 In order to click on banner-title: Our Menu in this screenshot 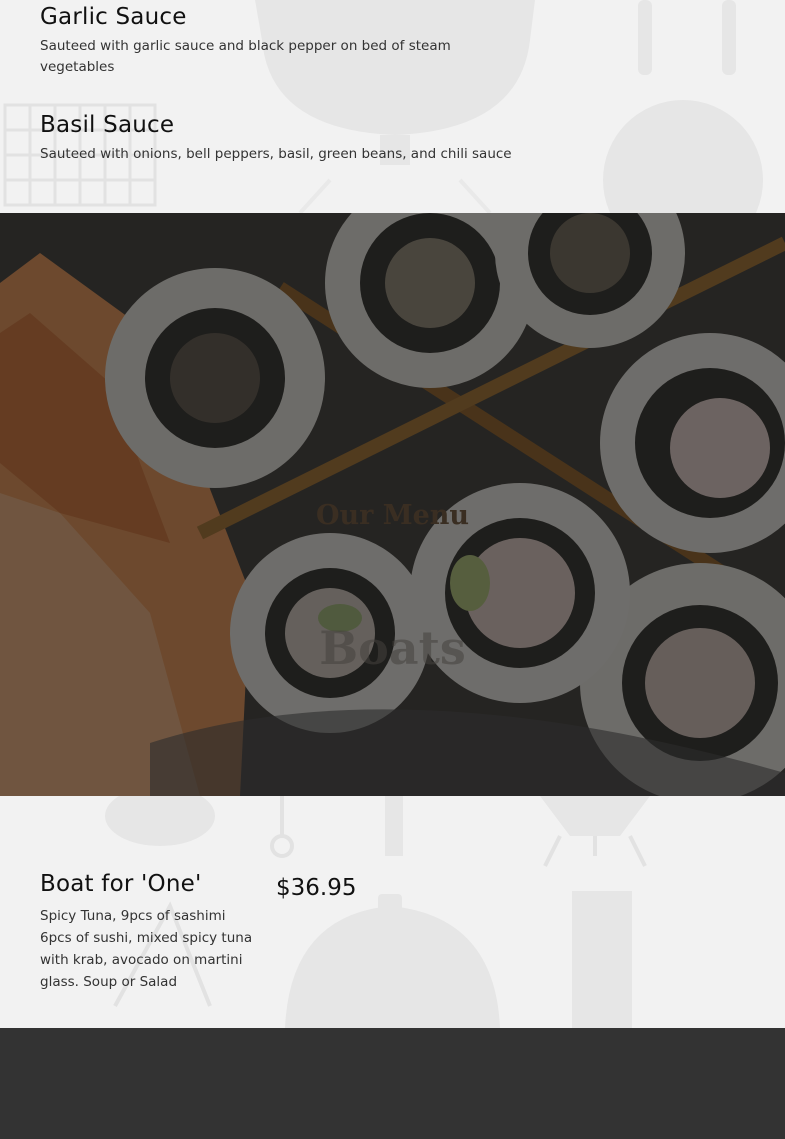, I will do `click(392, 515)`.